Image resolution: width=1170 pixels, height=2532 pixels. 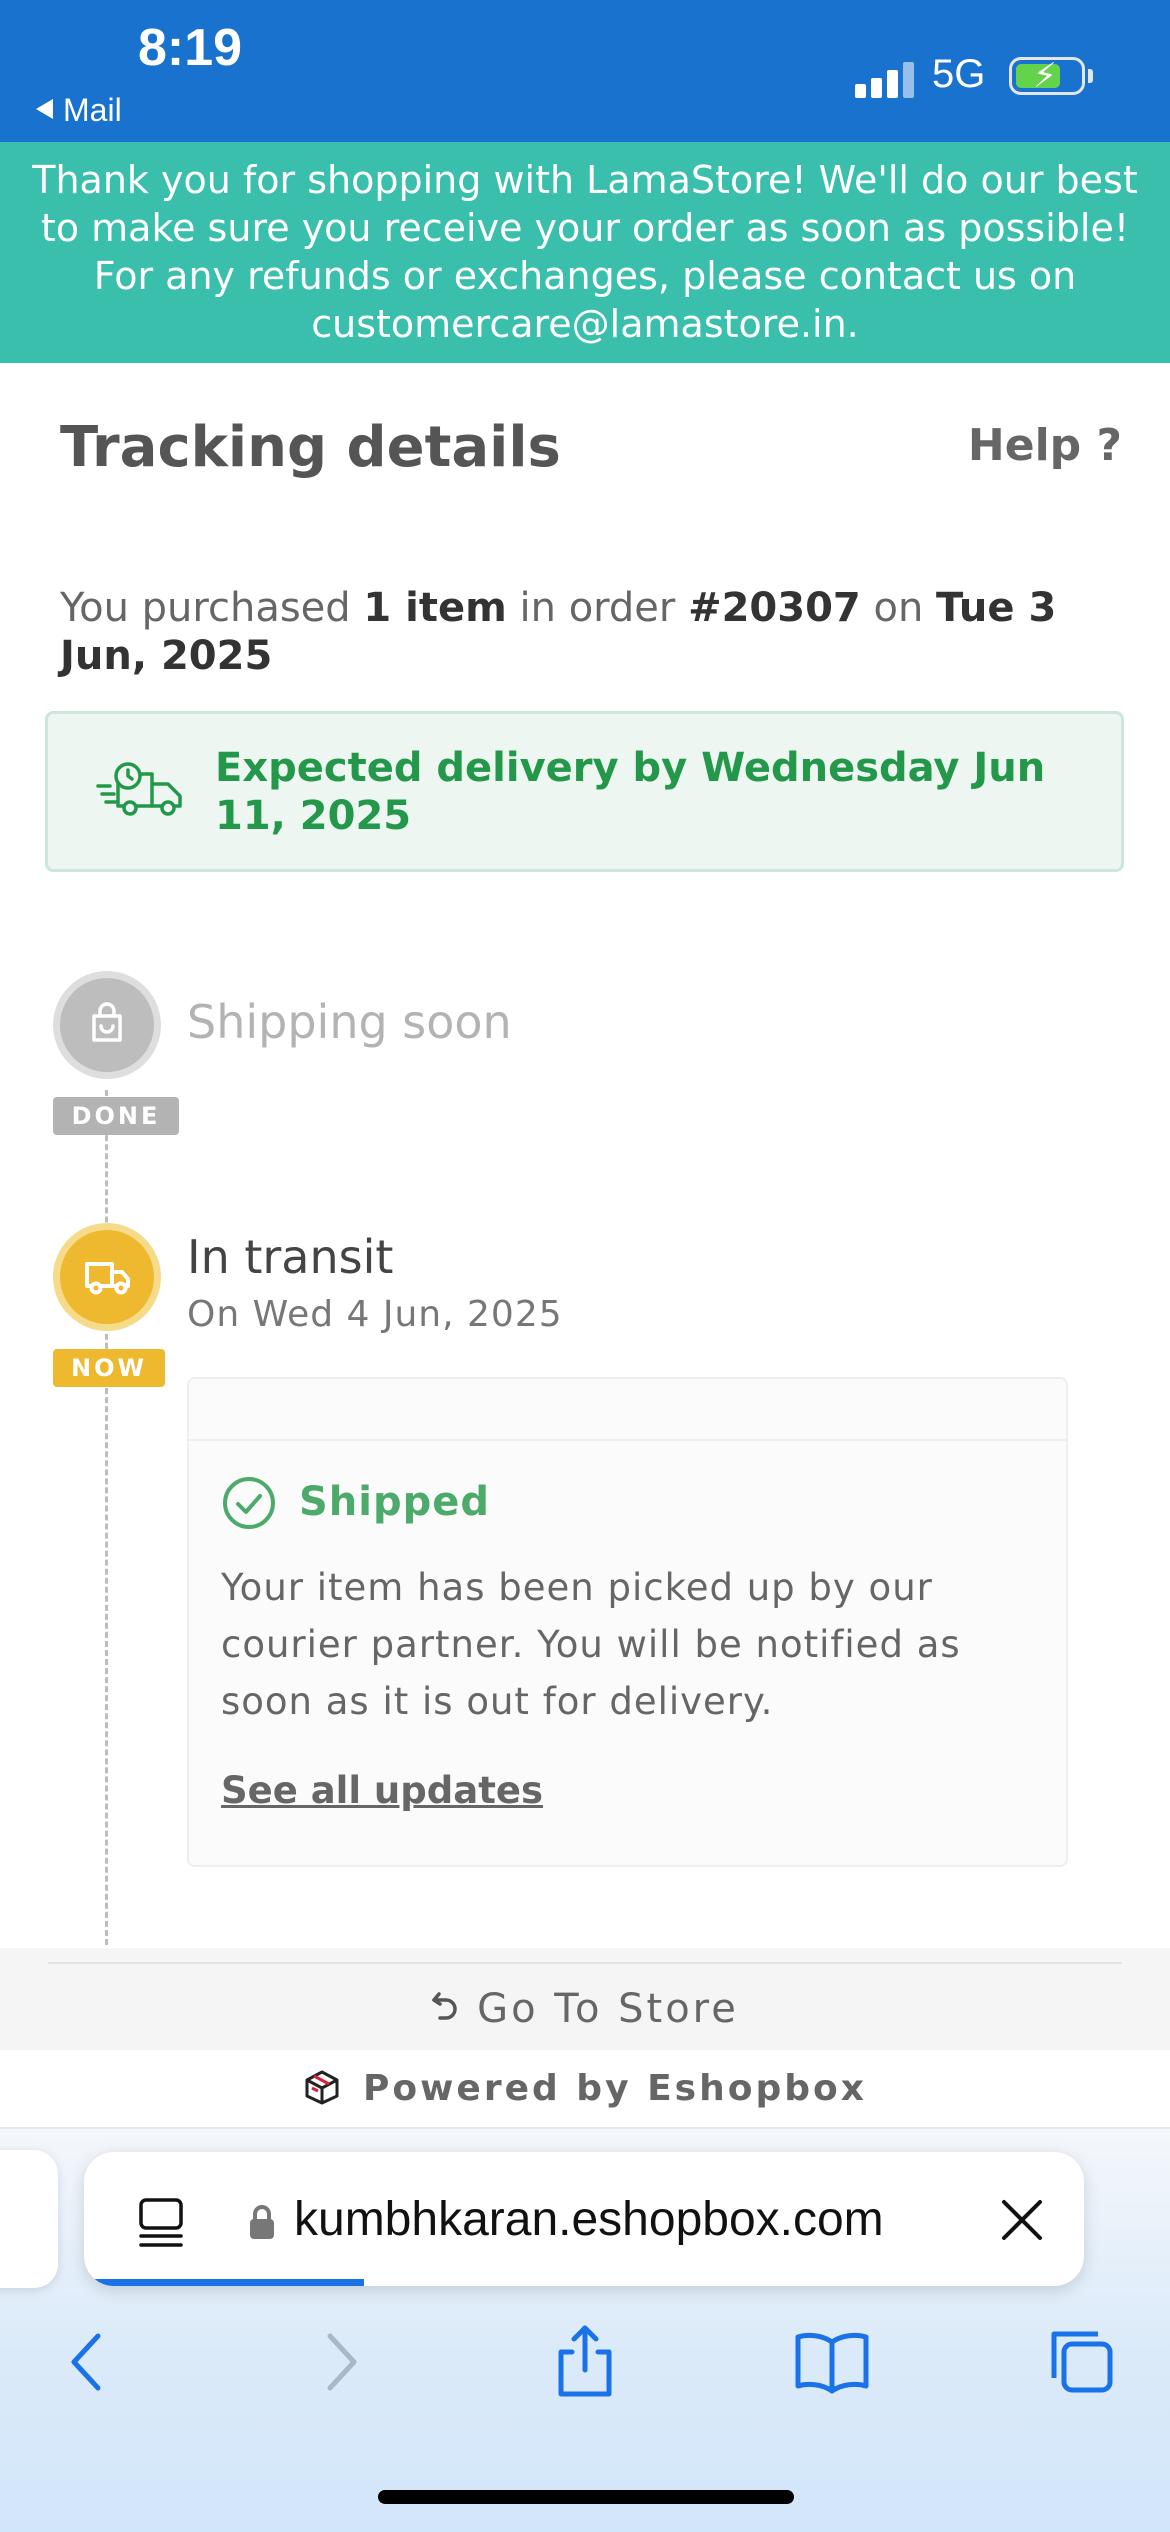 What do you see at coordinates (395, 1502) in the screenshot?
I see `shipped-status: Shipped` at bounding box center [395, 1502].